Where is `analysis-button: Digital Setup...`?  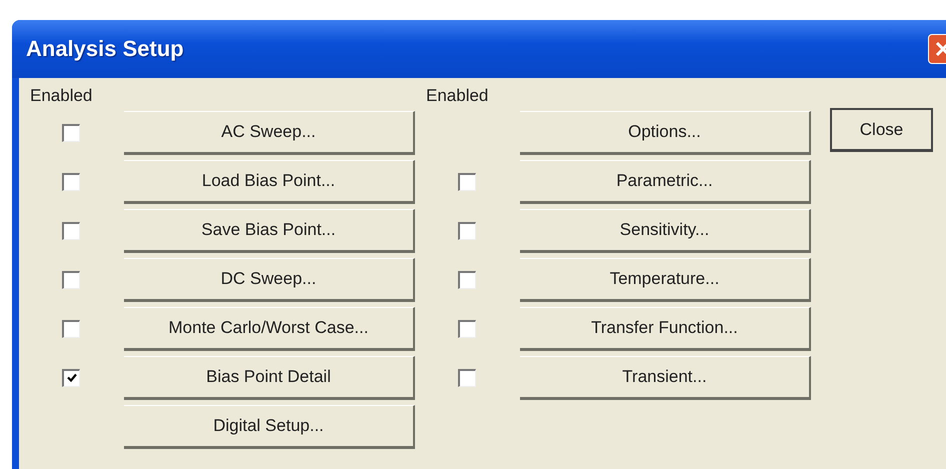 analysis-button: Digital Setup... is located at coordinates (269, 426).